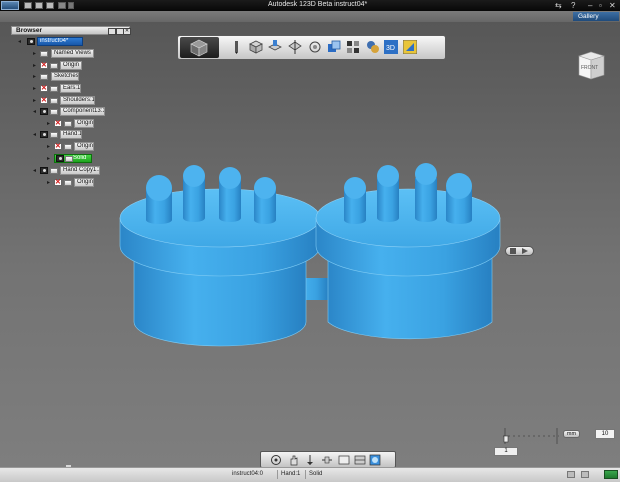 The height and width of the screenshot is (482, 620). What do you see at coordinates (315, 47) in the screenshot?
I see `pattern-icon` at bounding box center [315, 47].